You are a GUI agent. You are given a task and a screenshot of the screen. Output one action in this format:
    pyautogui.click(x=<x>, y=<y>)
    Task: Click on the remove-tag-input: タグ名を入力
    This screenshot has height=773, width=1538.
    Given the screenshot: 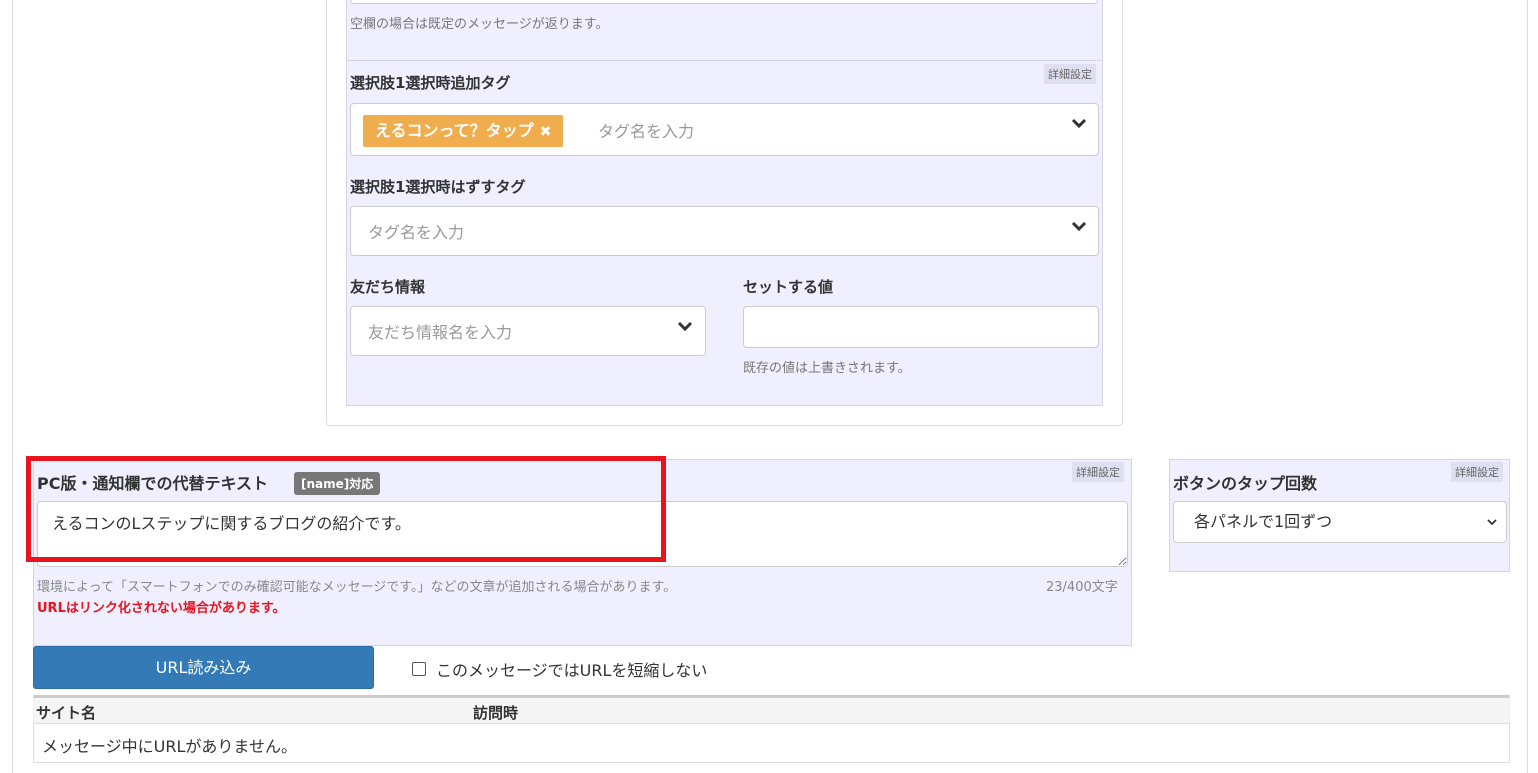 What is the action you would take?
    pyautogui.click(x=724, y=231)
    